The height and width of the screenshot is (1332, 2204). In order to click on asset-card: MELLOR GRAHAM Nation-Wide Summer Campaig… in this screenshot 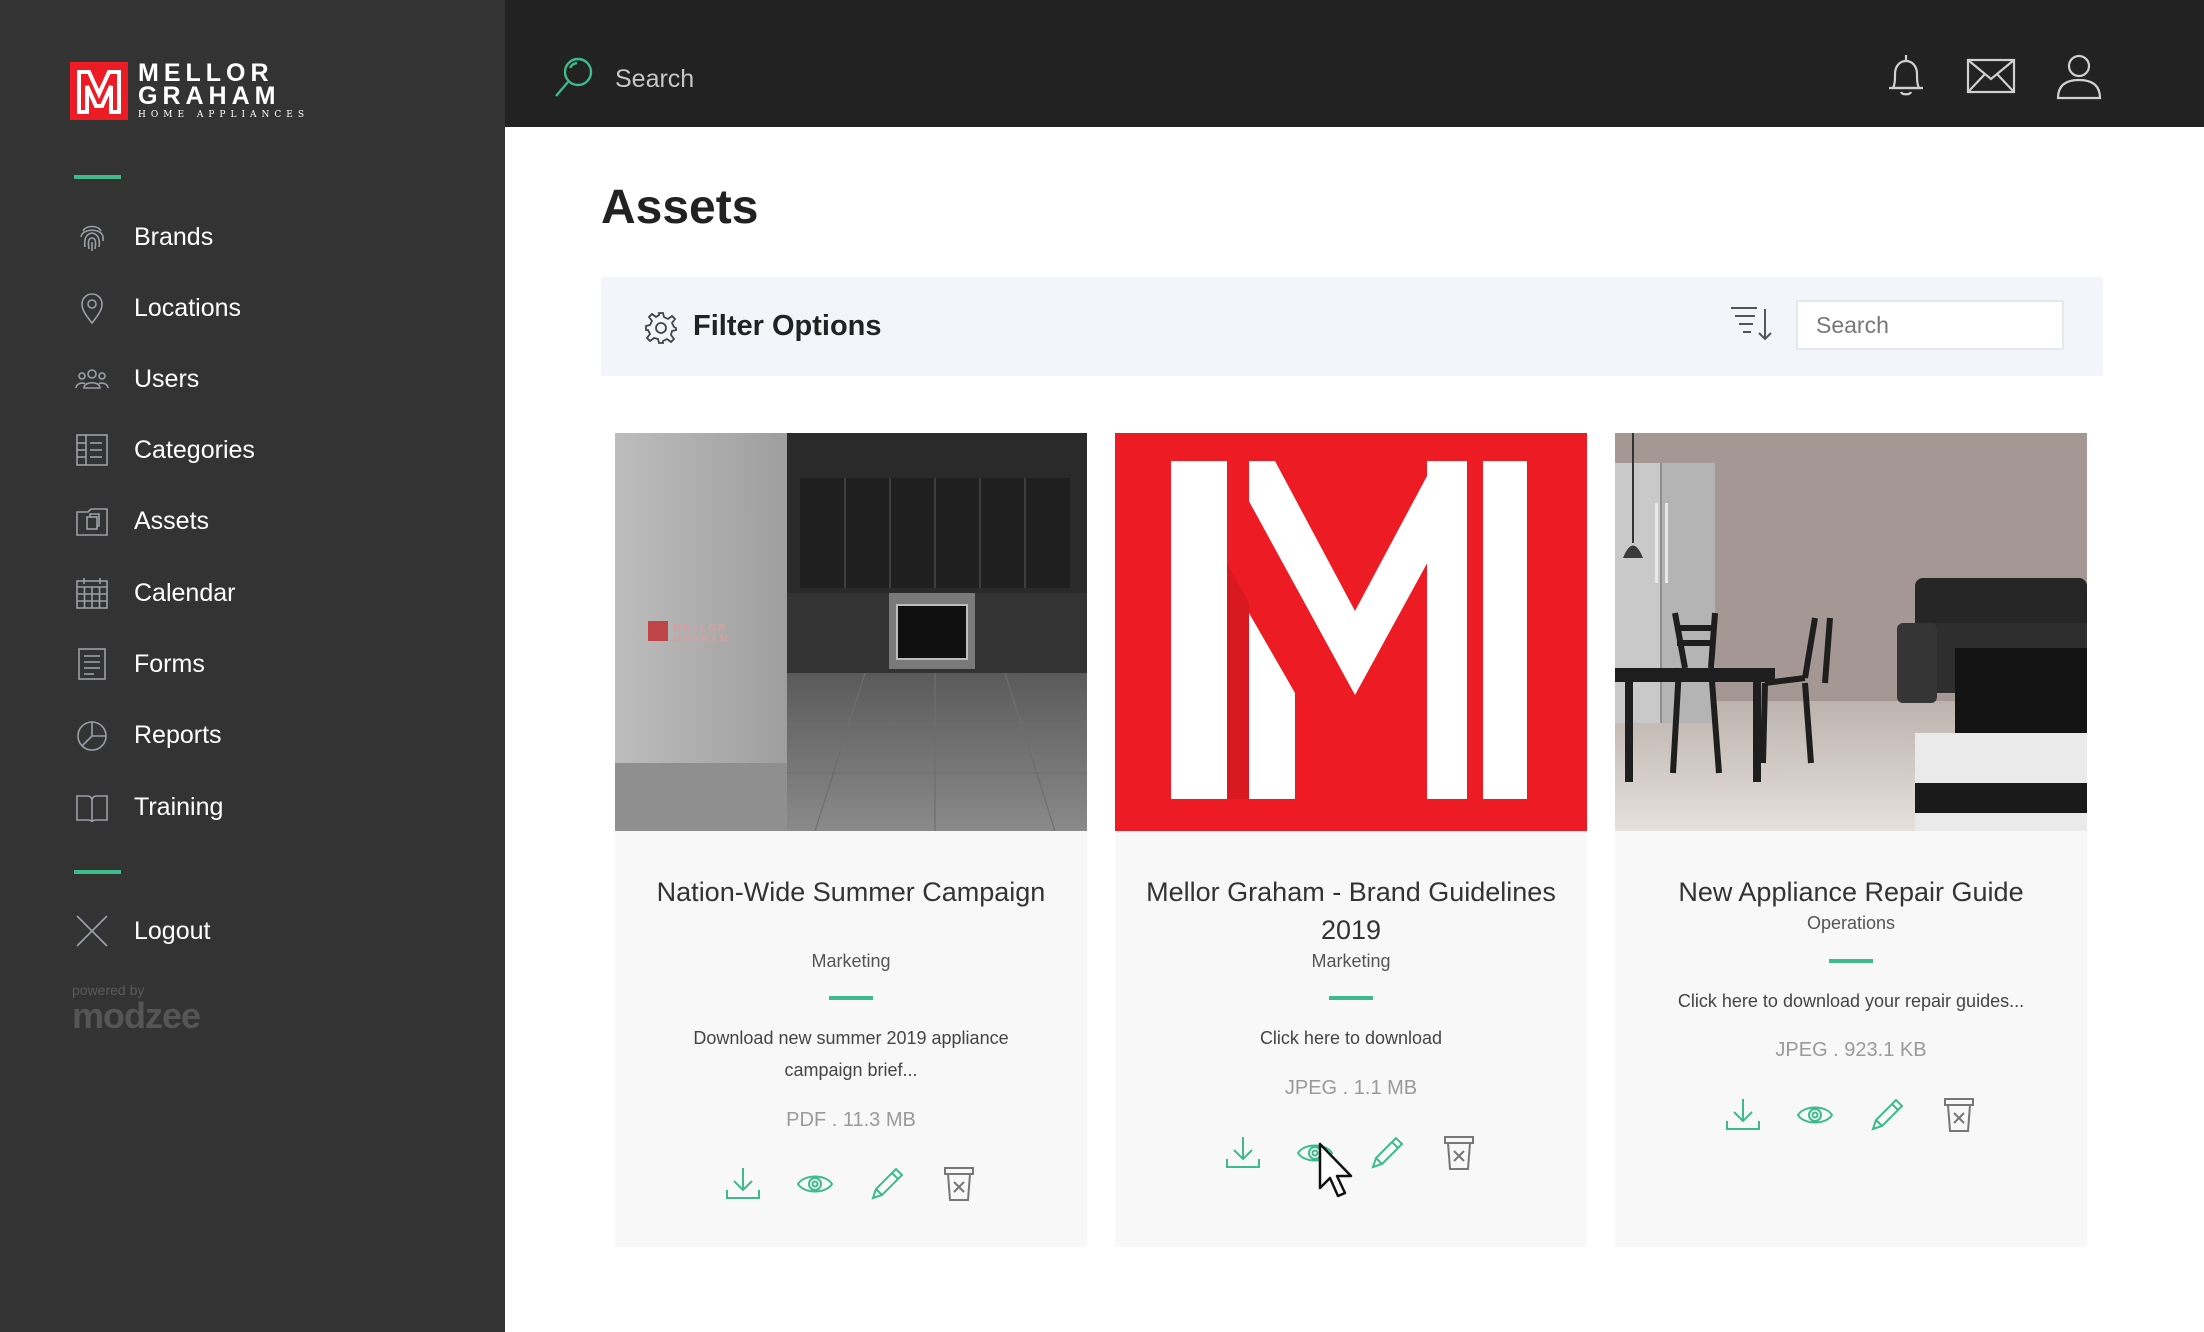, I will do `click(851, 840)`.